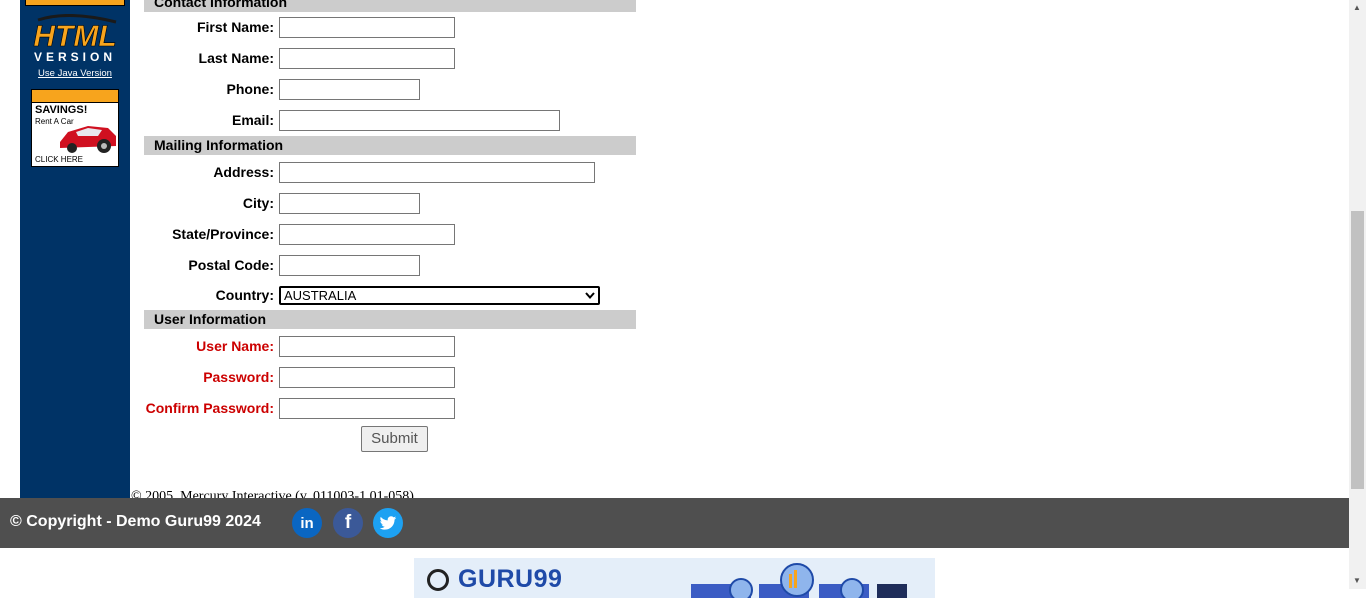  I want to click on first-name-label: First Name:, so click(235, 27).